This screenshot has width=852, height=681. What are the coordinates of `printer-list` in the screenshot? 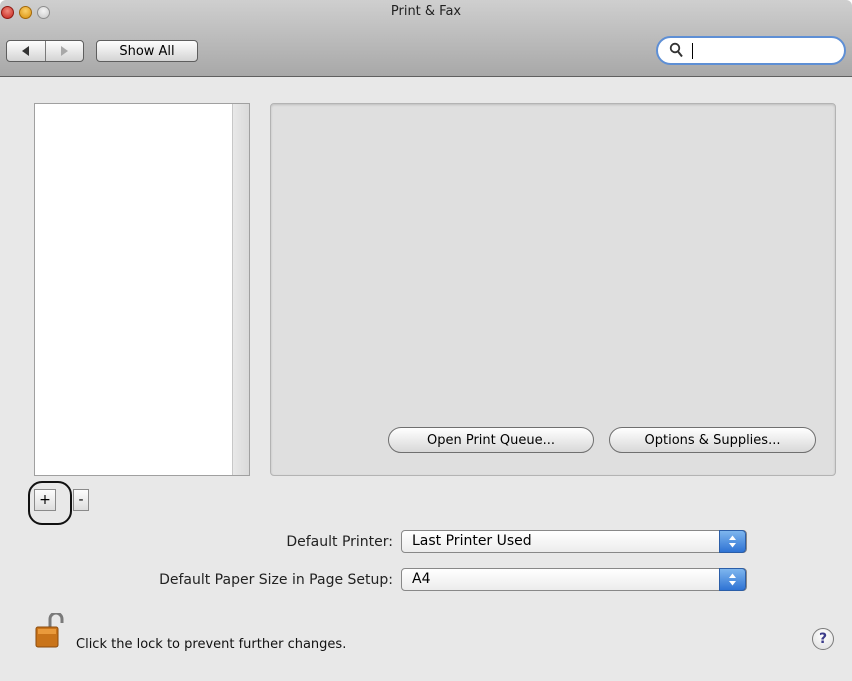 It's located at (142, 289).